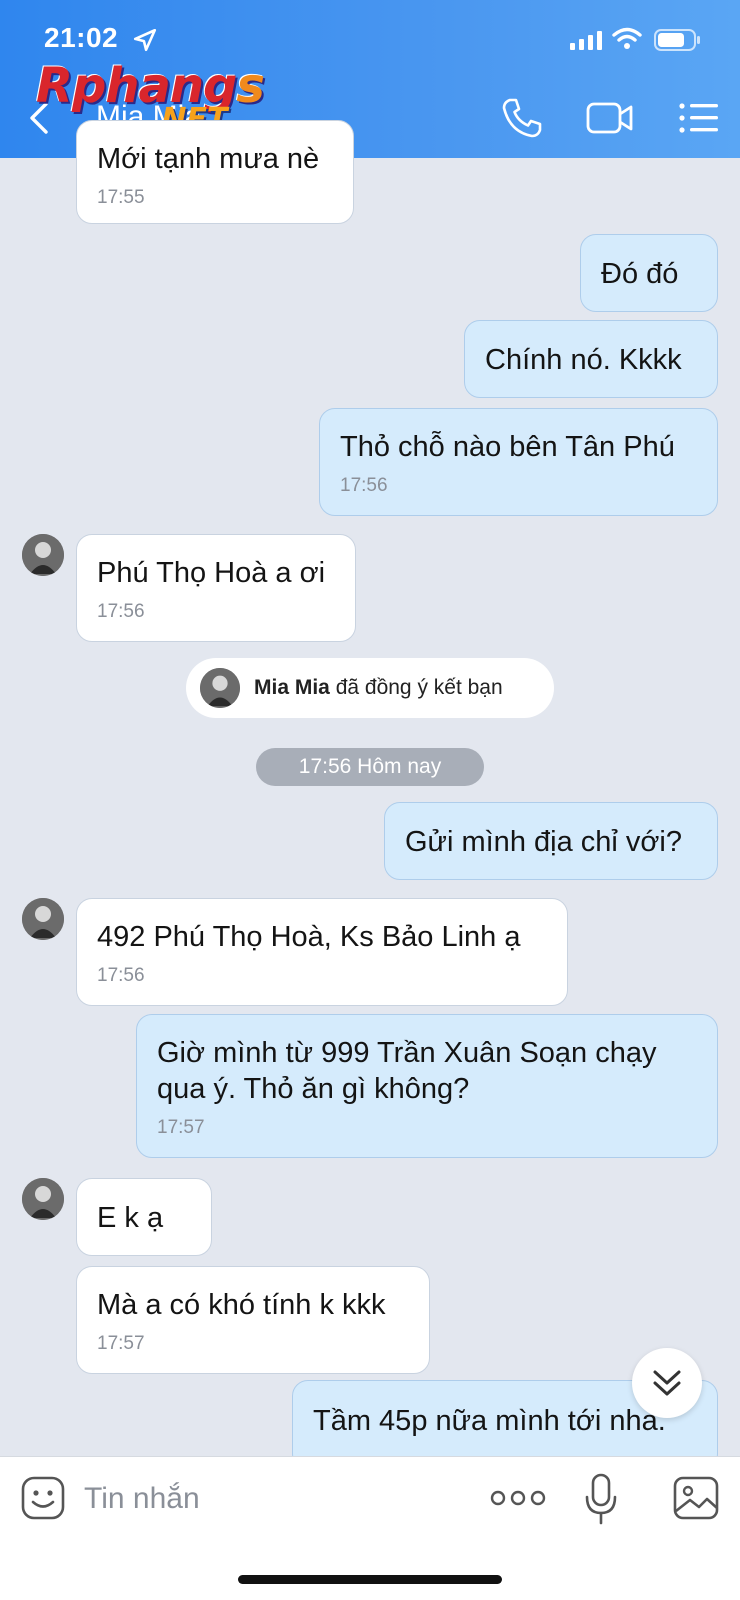 This screenshot has width=740, height=1600. I want to click on message-bubble-outgoing: Gửi mình địa chỉ với?, so click(551, 841).